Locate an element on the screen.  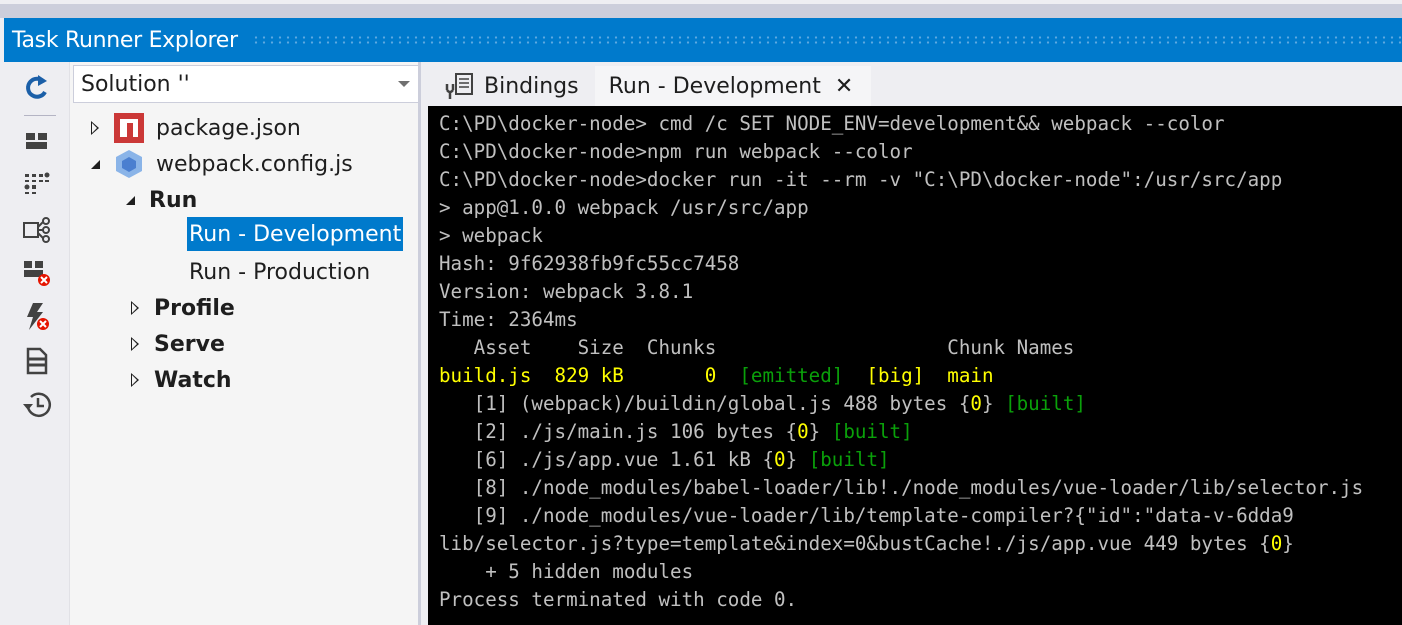
console-line: build.js 829 kB 0 [emitted] [big] main is located at coordinates (920, 376).